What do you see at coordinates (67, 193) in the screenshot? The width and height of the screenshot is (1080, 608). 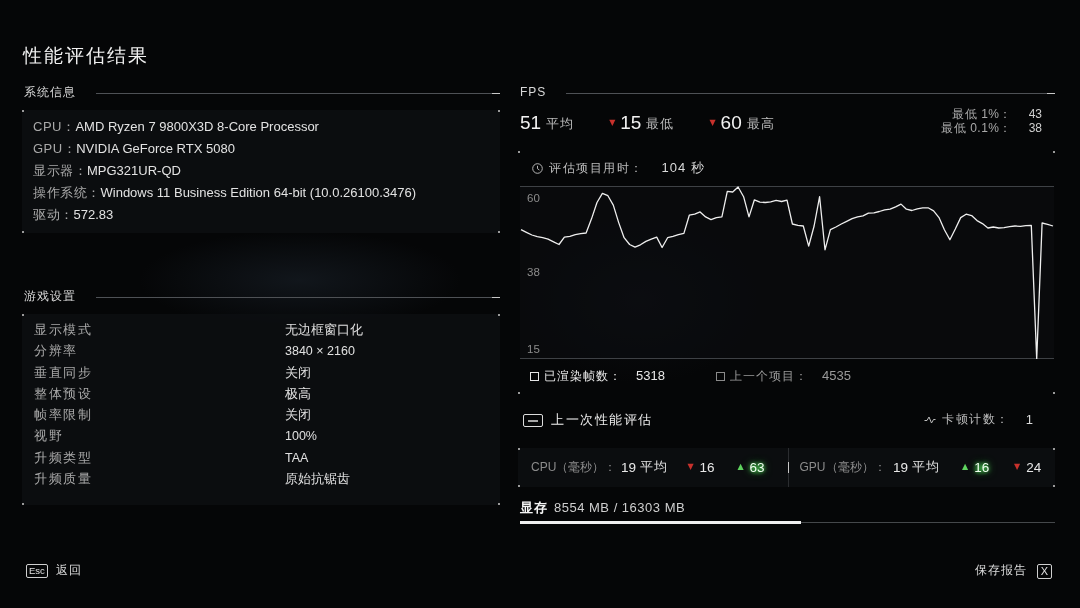 I see `info-label: 操作系统：` at bounding box center [67, 193].